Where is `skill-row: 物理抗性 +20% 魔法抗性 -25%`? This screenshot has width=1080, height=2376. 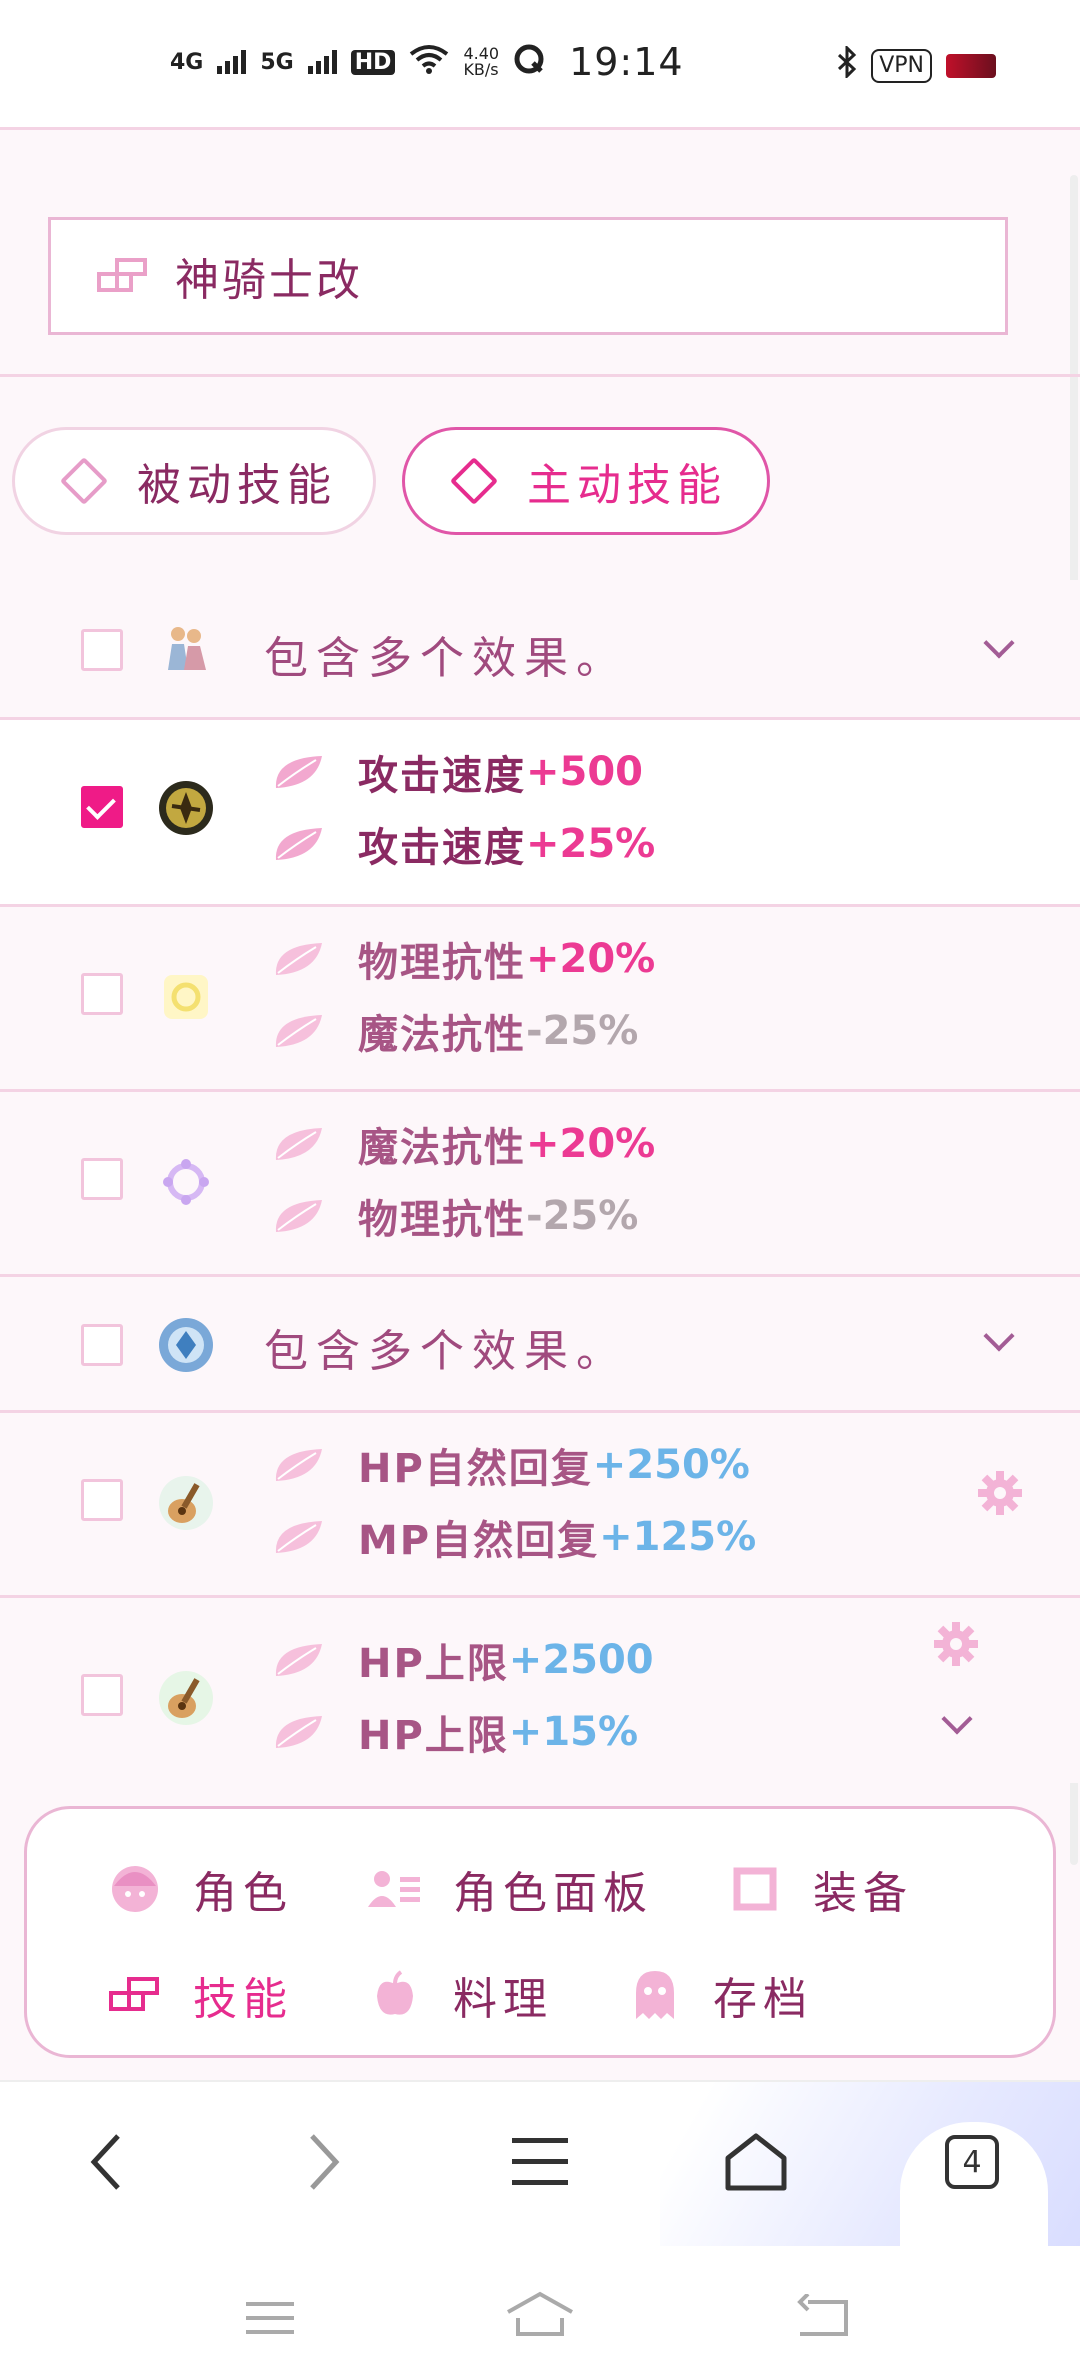 skill-row: 物理抗性 +20% 魔法抗性 -25% is located at coordinates (540, 999).